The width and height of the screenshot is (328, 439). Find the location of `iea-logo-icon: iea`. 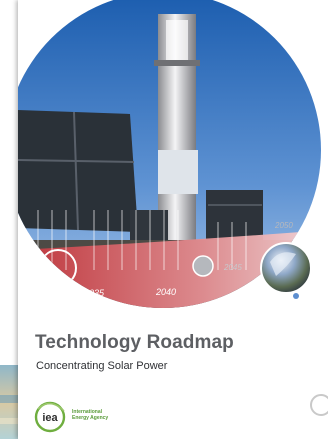

iea-logo-icon: iea is located at coordinates (50, 417).